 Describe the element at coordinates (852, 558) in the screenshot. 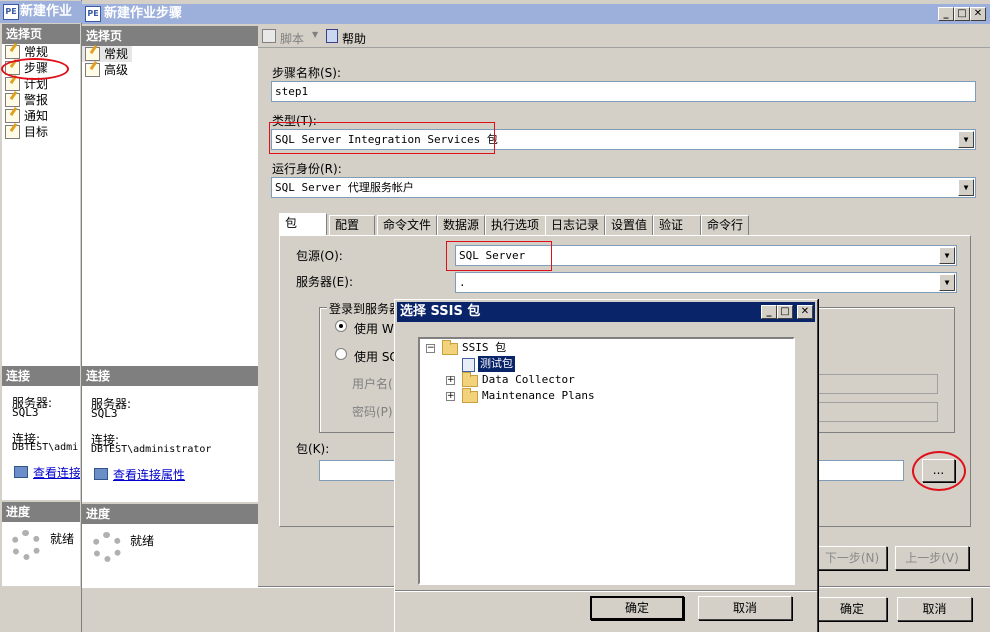

I see `next-step-button: 下一步(N)` at that location.